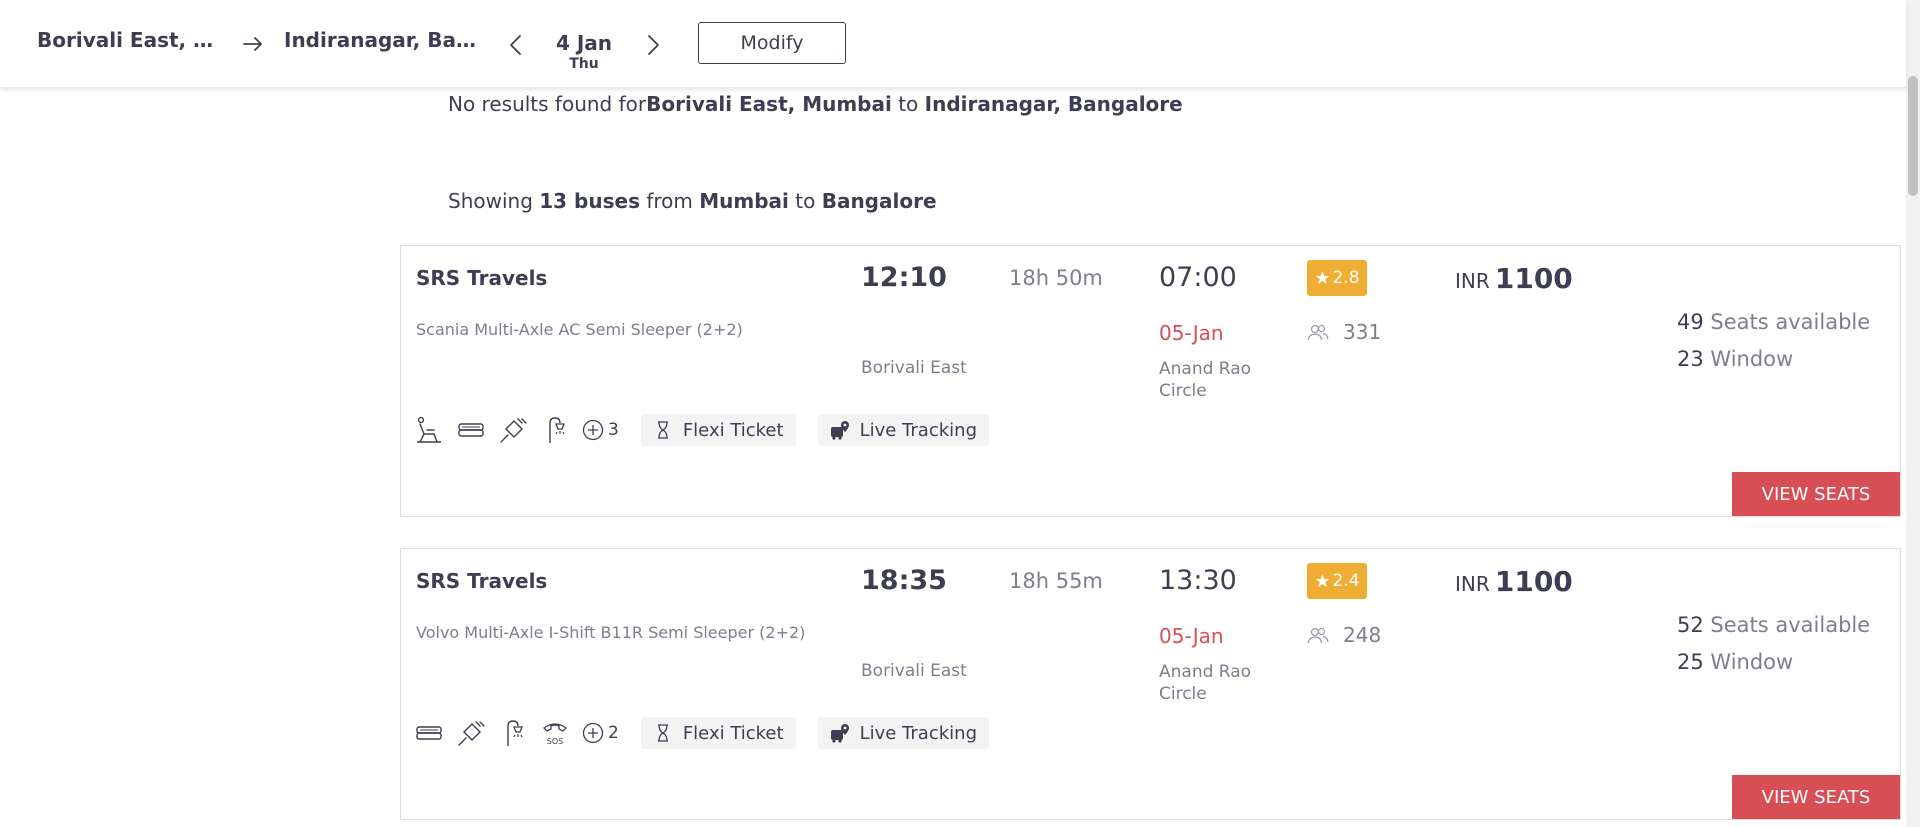  I want to click on bus-type: Scania Multi-Axle AC Semi Sleeper (2+2), so click(579, 329).